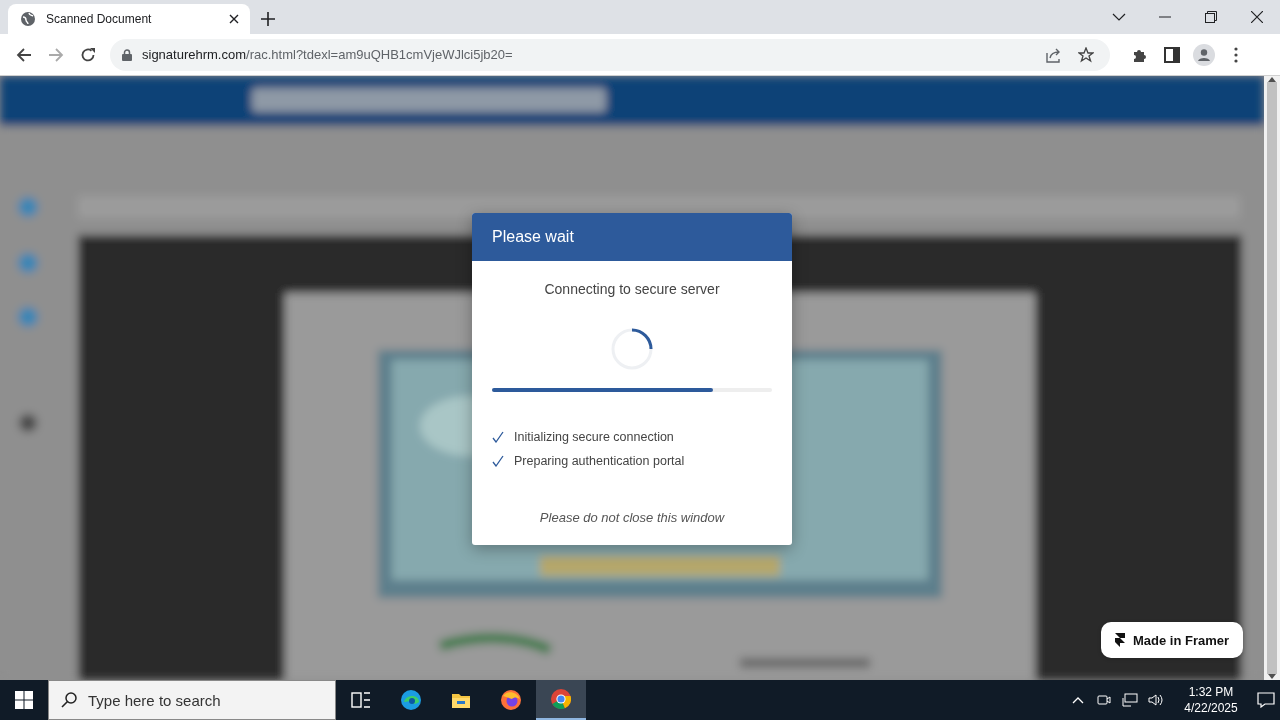 The width and height of the screenshot is (1280, 720). What do you see at coordinates (632, 349) in the screenshot?
I see `spinner-icon` at bounding box center [632, 349].